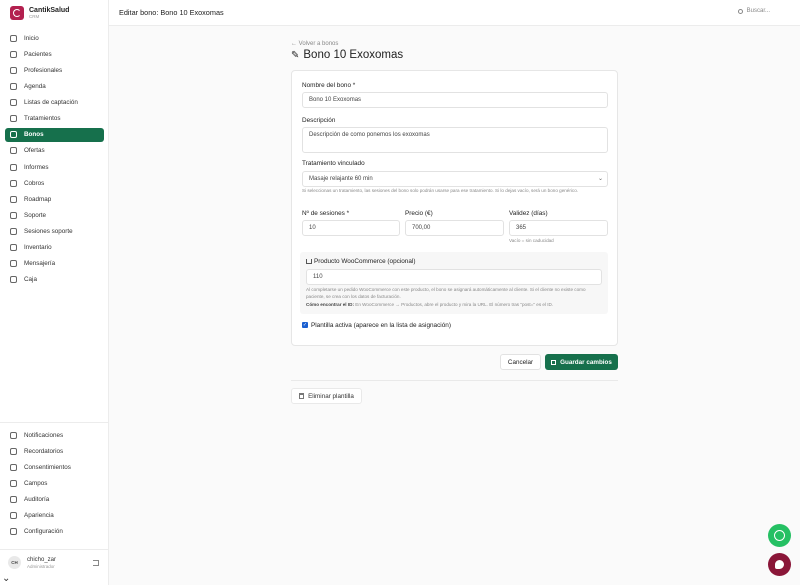  What do you see at coordinates (38, 199) in the screenshot?
I see `sidebar-item-label: Roadmap` at bounding box center [38, 199].